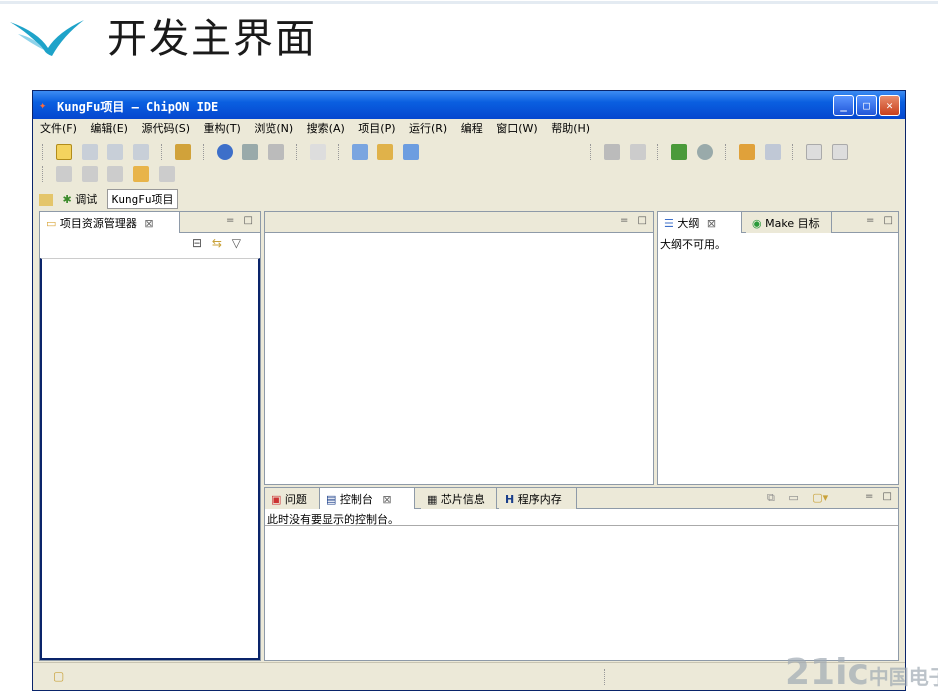 Image resolution: width=938 pixels, height=699 pixels. I want to click on show-whitespace-icon, so click(840, 152).